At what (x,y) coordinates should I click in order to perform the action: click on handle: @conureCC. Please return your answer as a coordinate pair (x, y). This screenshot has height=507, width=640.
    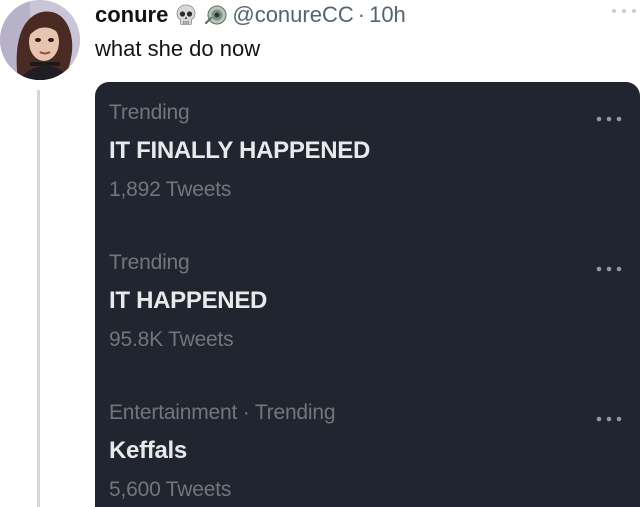
    Looking at the image, I should click on (292, 15).